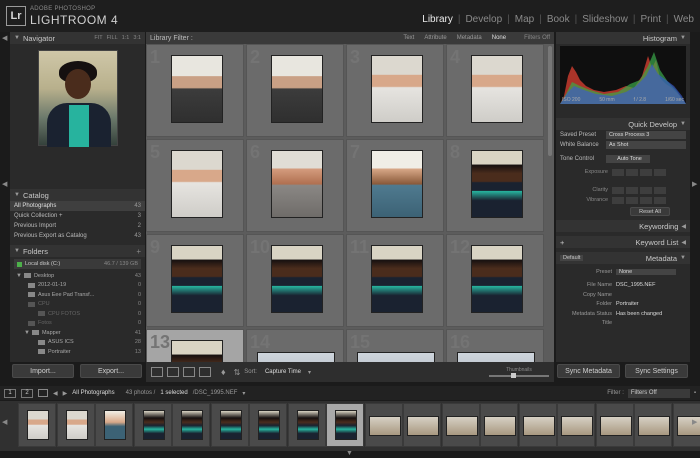 Image resolution: width=700 pixels, height=458 pixels. Describe the element at coordinates (627, 304) in the screenshot. I see `metadata-value: Portraiter` at that location.